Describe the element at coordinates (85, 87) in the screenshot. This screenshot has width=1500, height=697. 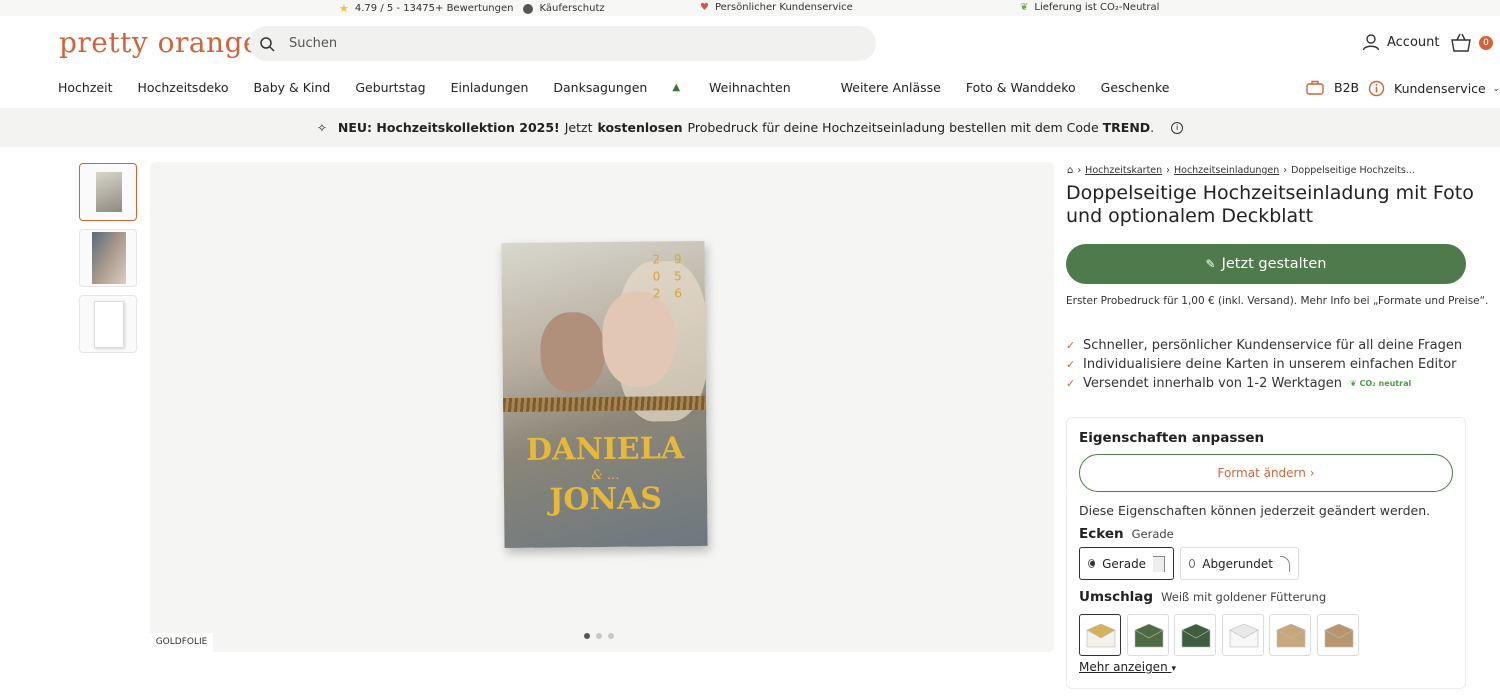
I see `nav-item-hochzeit: Hochzeit` at that location.